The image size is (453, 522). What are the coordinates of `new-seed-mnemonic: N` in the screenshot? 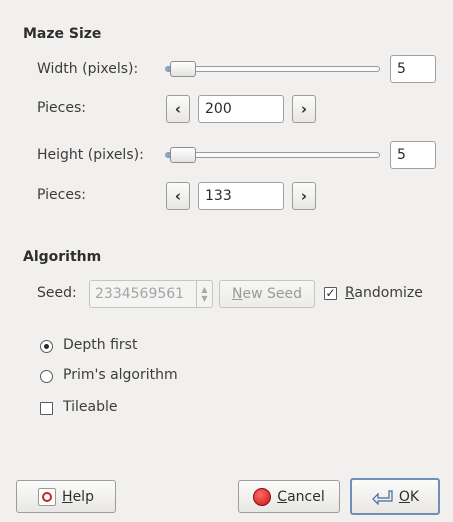 It's located at (237, 294).